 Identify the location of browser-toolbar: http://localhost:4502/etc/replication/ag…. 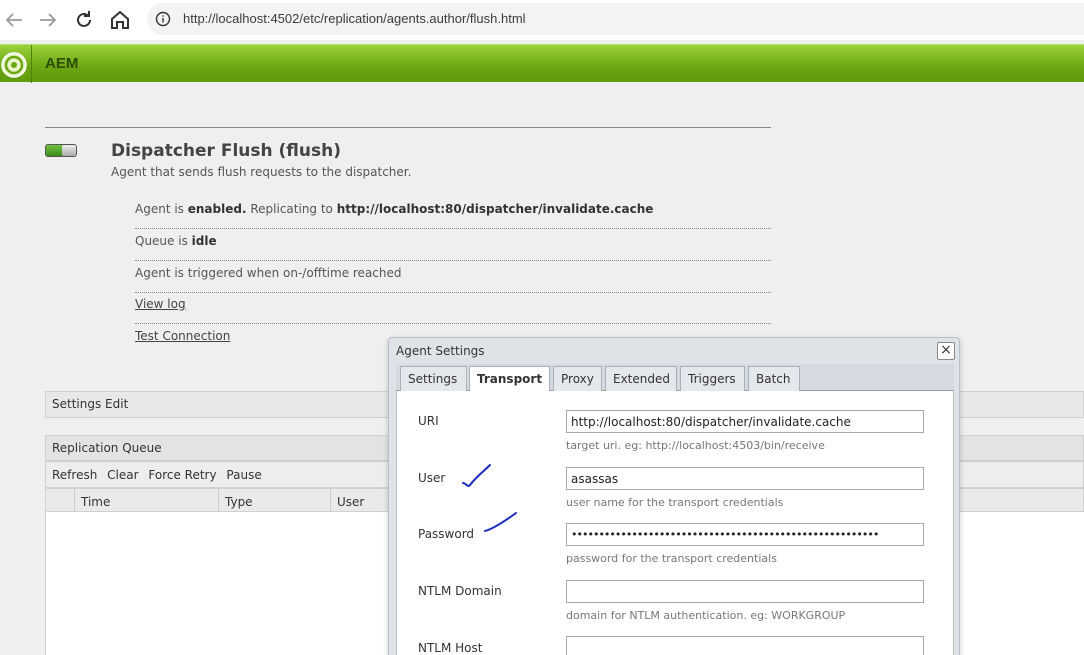
(542, 20).